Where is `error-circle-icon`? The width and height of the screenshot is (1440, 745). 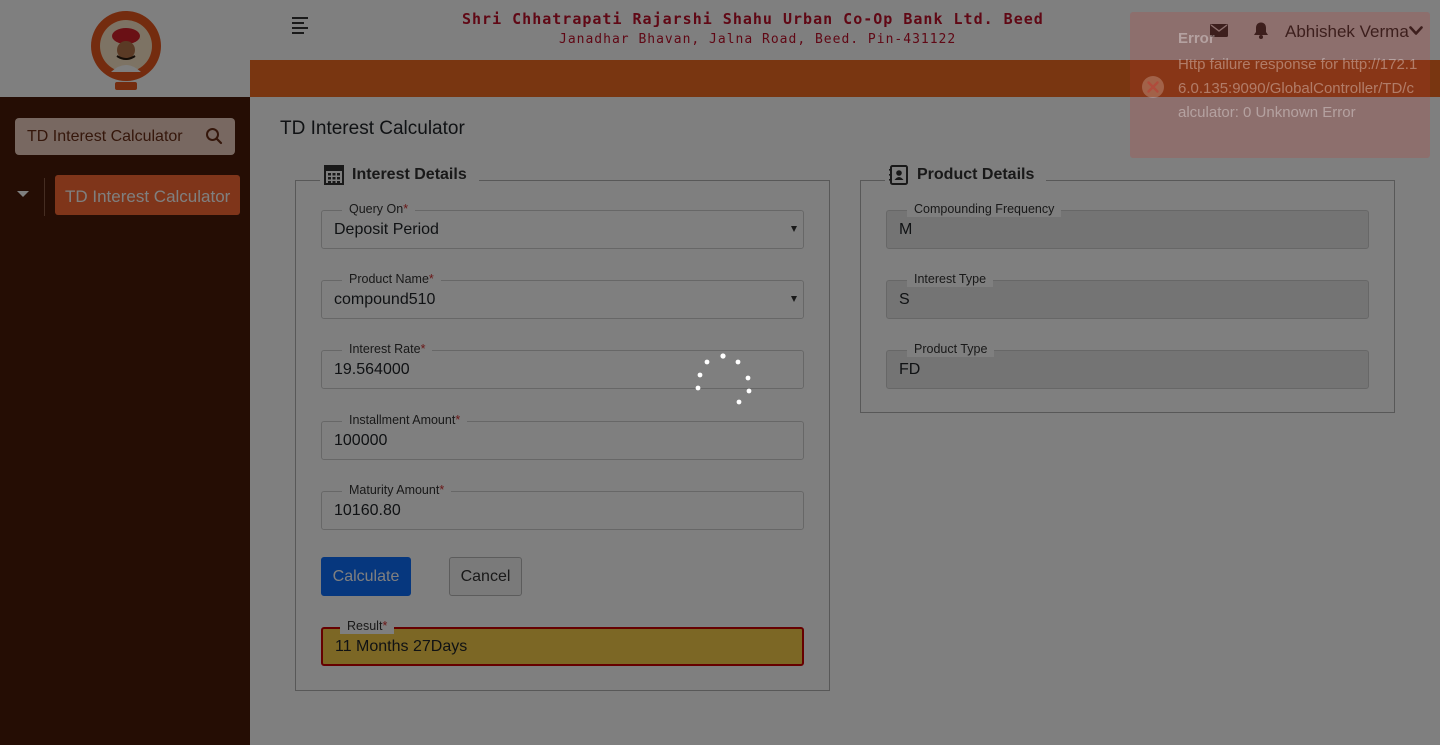
error-circle-icon is located at coordinates (1153, 87).